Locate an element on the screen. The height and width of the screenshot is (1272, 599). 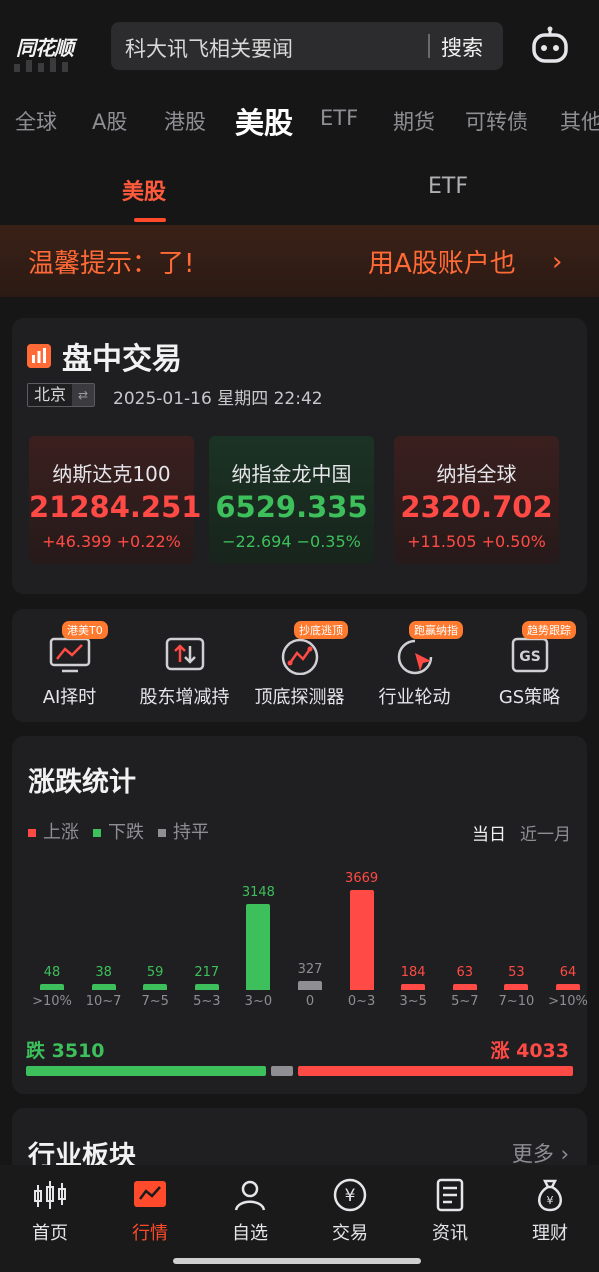
index-card-golden-dragon: 纳指金龙中国 6529.335 −22.694 −0.35% is located at coordinates (291, 500).